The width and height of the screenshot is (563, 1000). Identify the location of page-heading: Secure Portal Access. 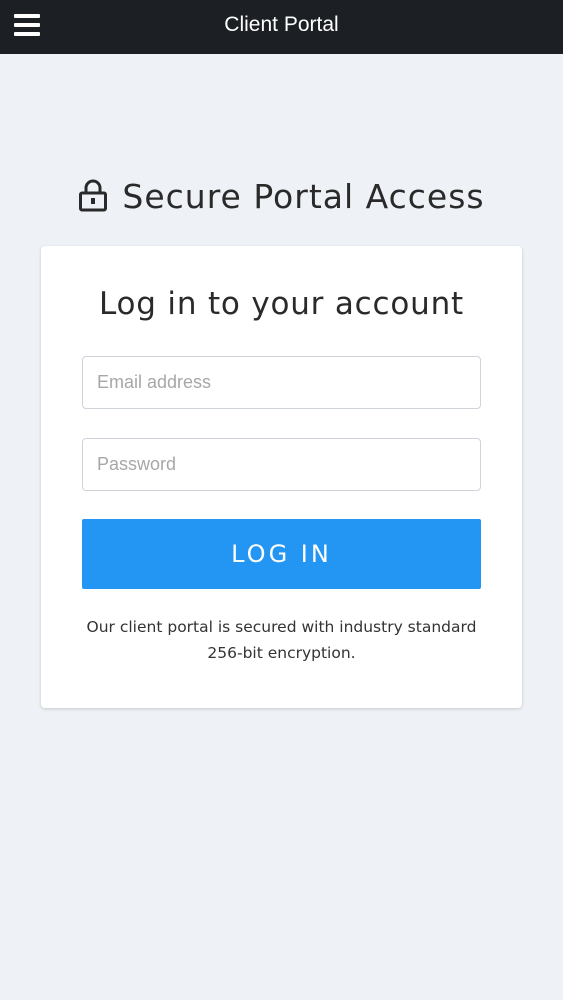
(281, 196).